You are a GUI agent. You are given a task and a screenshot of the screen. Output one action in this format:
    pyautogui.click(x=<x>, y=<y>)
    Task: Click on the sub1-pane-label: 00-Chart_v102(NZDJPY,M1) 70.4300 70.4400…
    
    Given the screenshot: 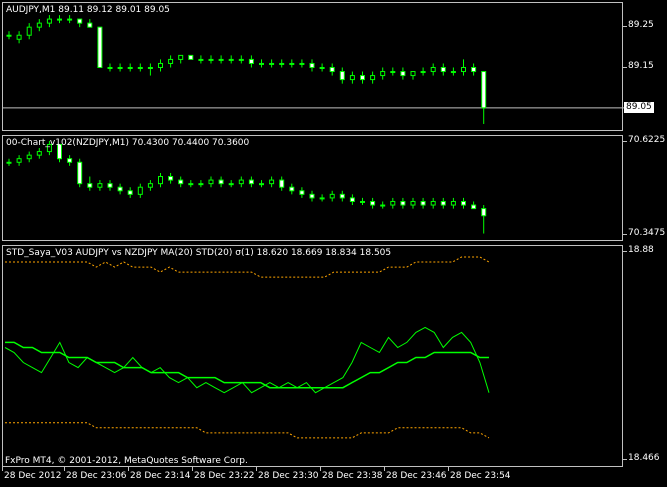 What is the action you would take?
    pyautogui.click(x=128, y=143)
    